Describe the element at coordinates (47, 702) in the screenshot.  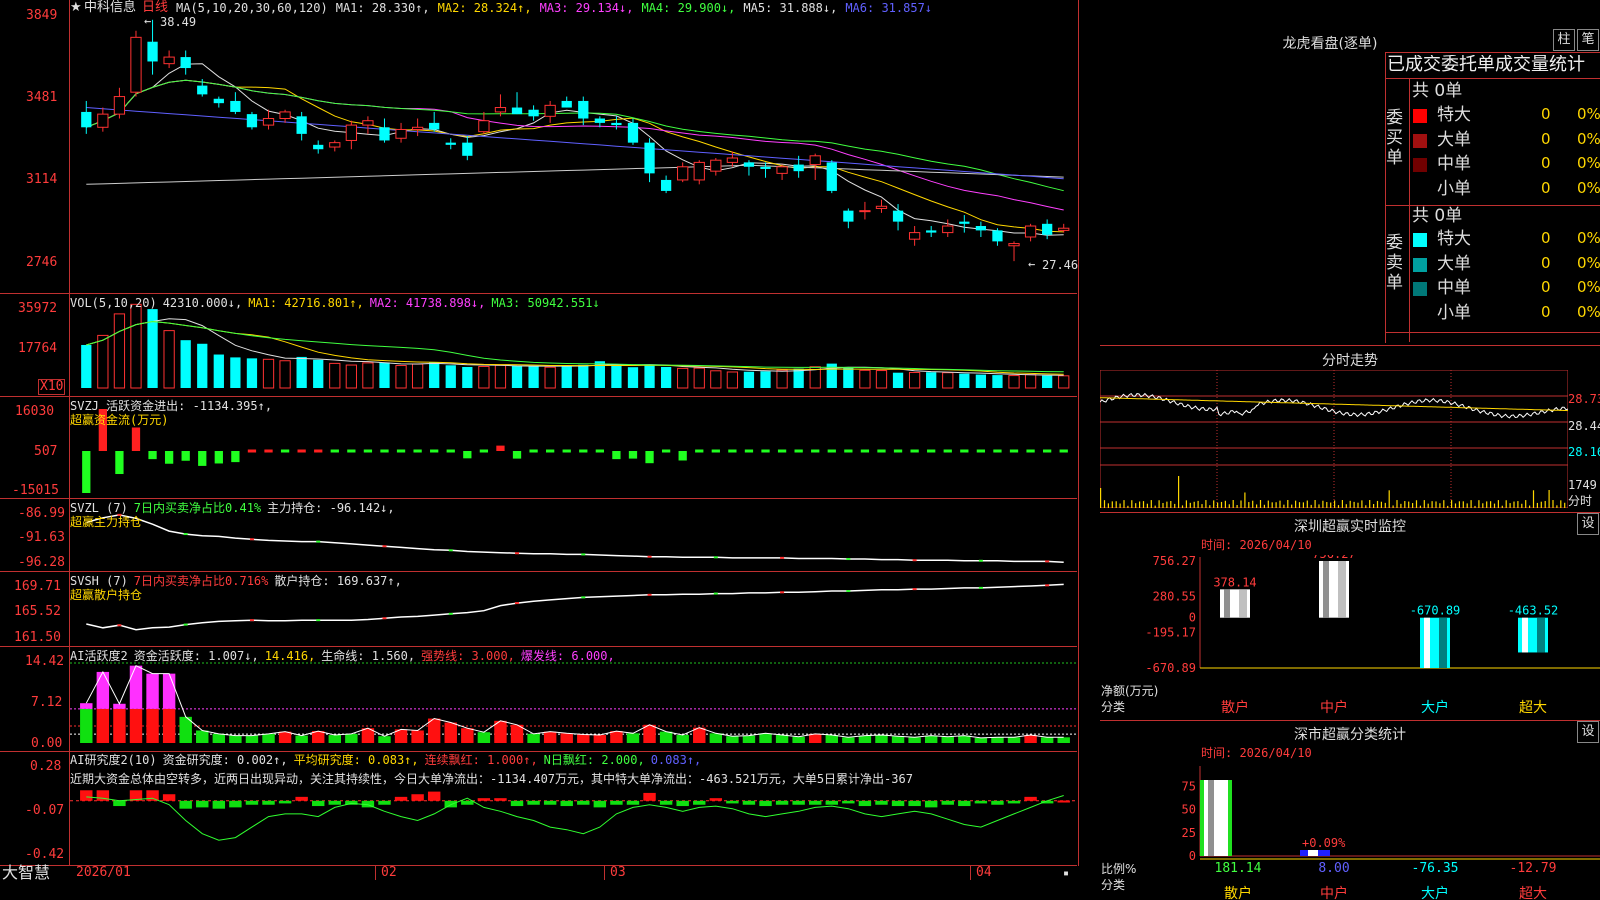
I see `y-tick: 7.12` at that location.